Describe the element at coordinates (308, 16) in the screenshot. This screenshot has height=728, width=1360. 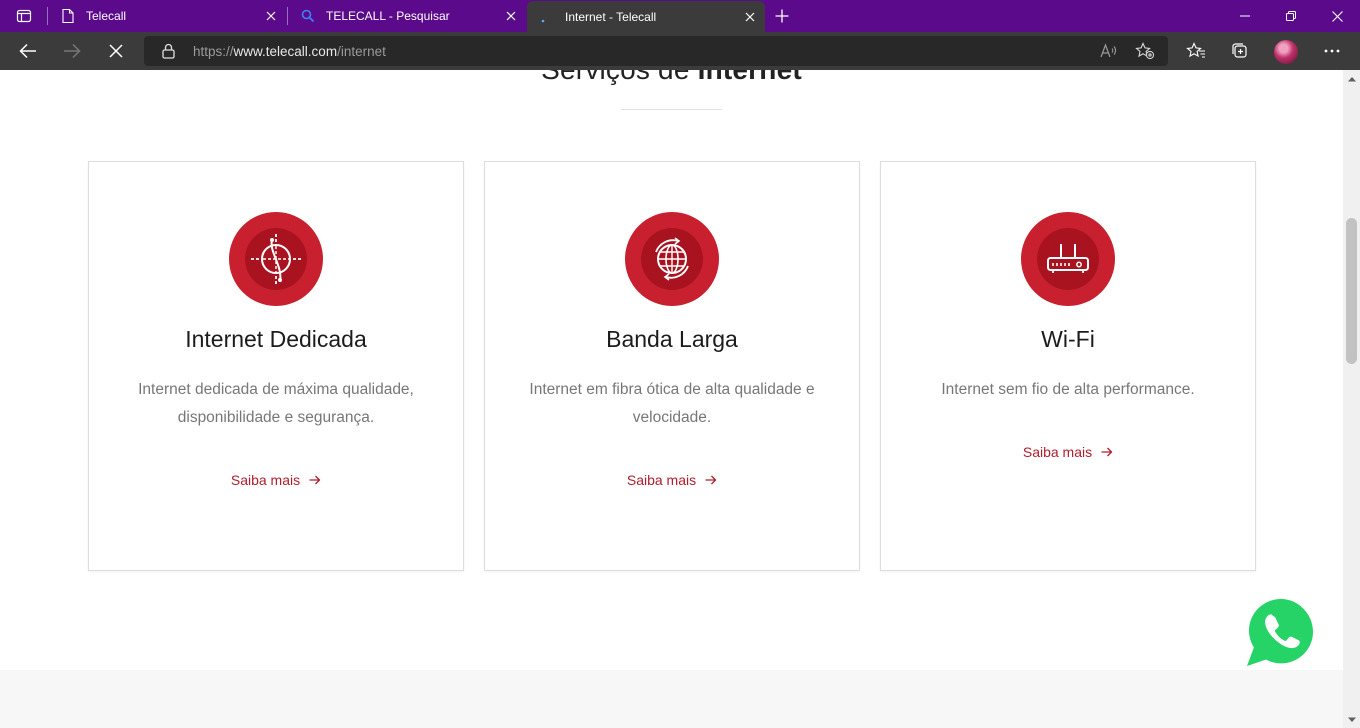
I see `search-icon` at that location.